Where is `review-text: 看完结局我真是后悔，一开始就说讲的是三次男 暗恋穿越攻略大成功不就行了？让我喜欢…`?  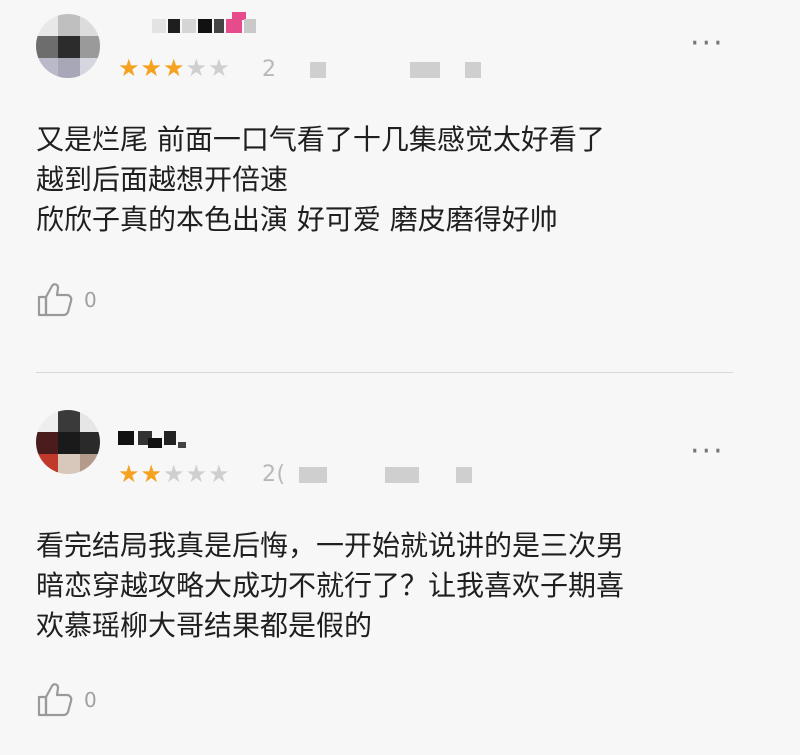 review-text: 看完结局我真是后悔，一开始就说讲的是三次男 暗恋穿越攻略大成功不就行了？让我喜欢… is located at coordinates (396, 586).